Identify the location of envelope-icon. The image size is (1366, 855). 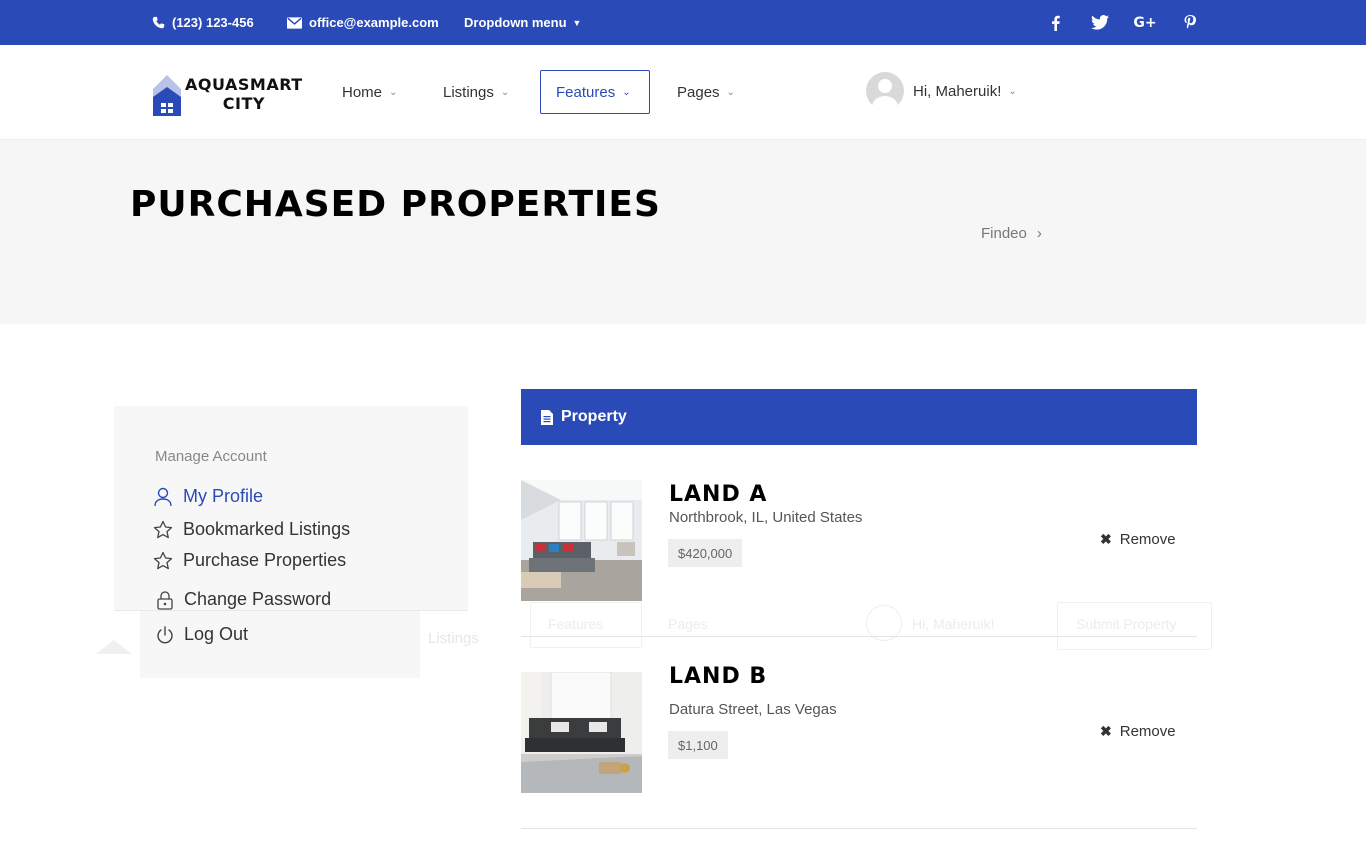
(294, 22).